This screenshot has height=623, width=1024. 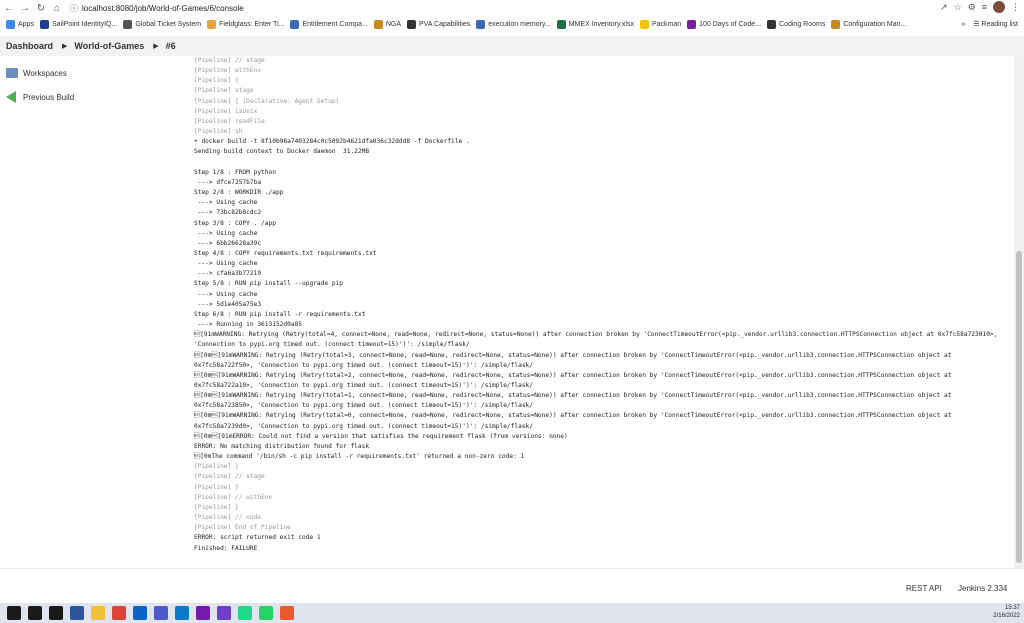 I want to click on breadcrumb-dashboard: Dashboard, so click(x=29, y=46).